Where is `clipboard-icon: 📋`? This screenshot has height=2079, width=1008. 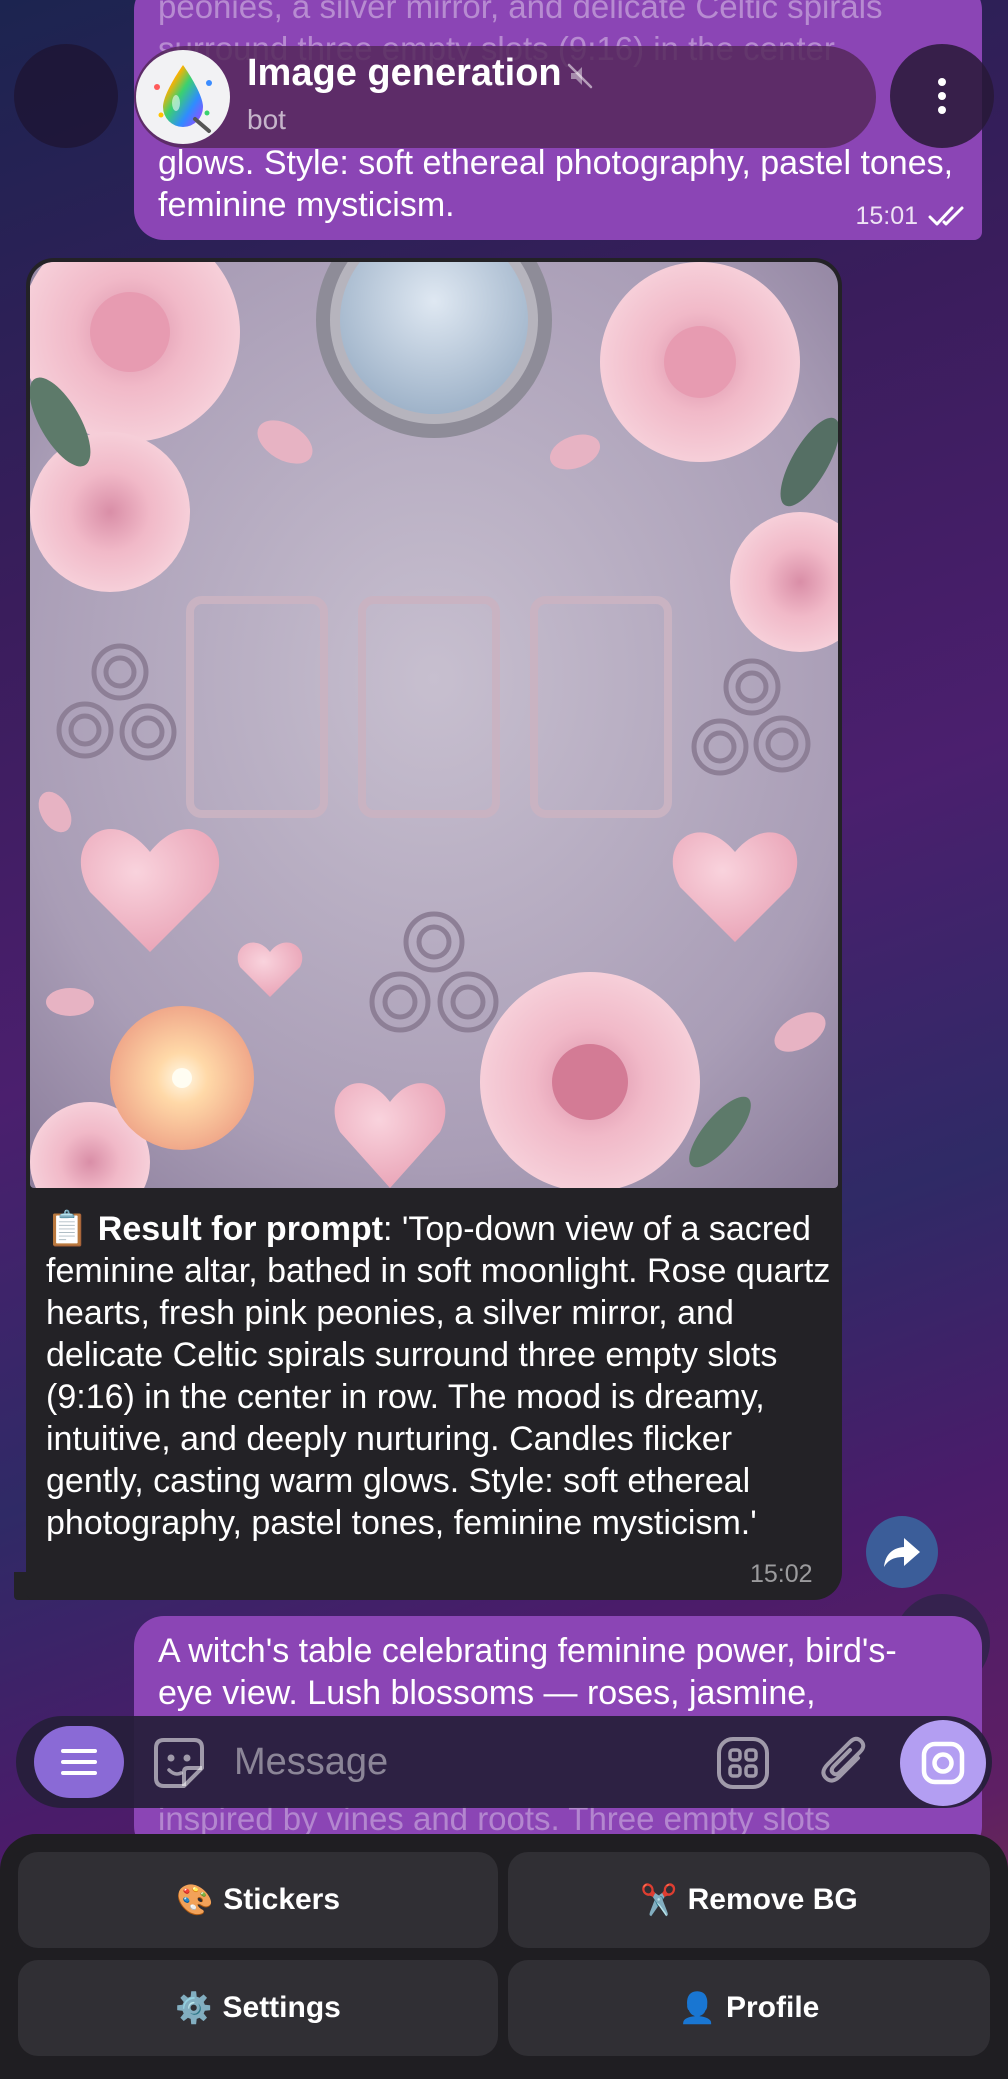 clipboard-icon: 📋 is located at coordinates (67, 1229).